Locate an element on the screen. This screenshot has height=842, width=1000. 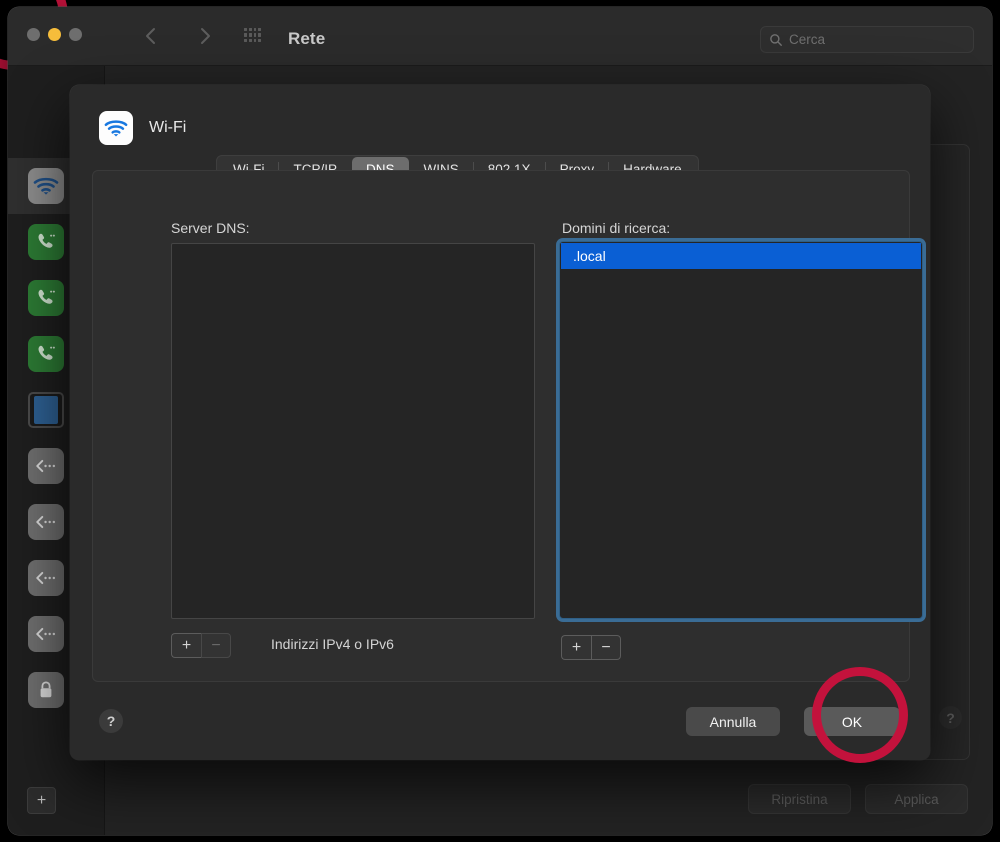
minimize-button is located at coordinates (54, 34).